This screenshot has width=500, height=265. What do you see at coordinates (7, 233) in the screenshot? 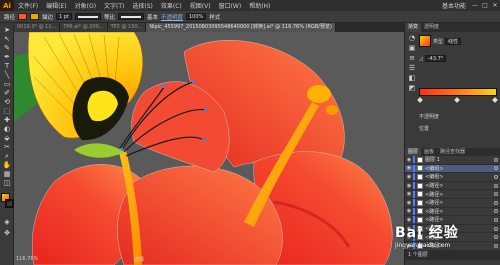
I see `screen-mode-icon: ✥` at bounding box center [7, 233].